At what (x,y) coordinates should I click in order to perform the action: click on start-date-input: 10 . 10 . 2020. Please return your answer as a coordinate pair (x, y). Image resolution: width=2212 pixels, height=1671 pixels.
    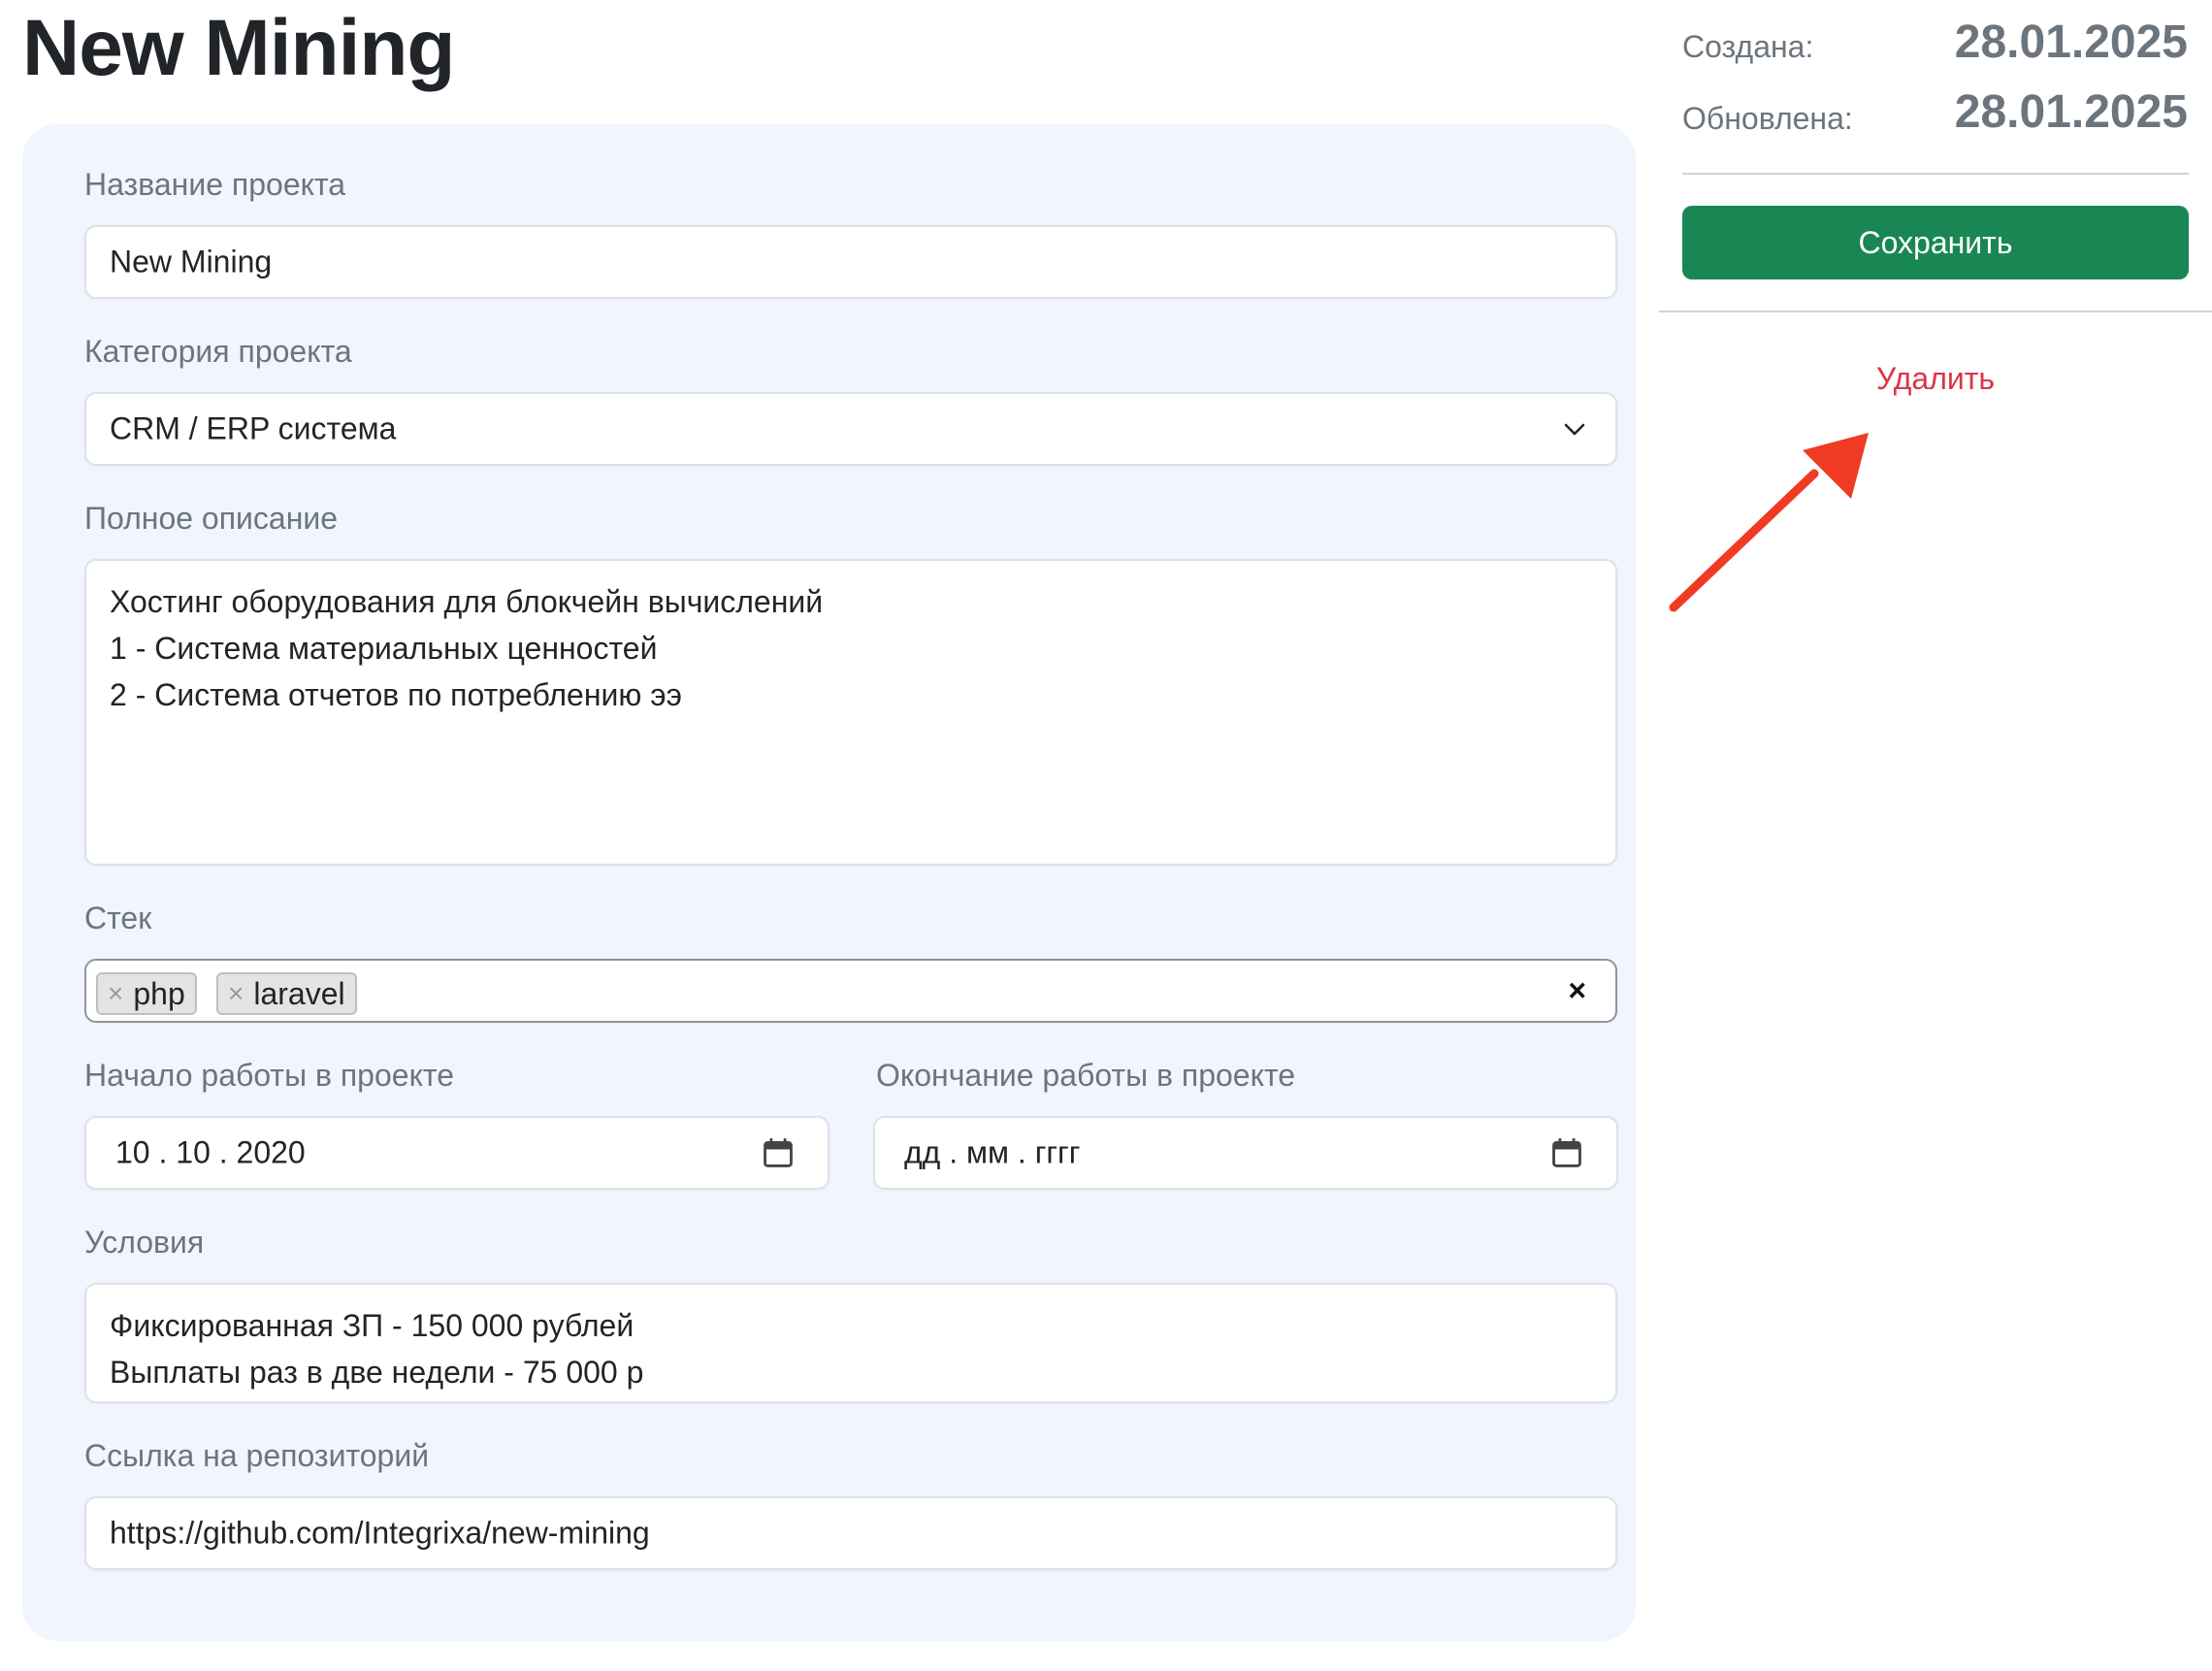
    Looking at the image, I should click on (457, 1153).